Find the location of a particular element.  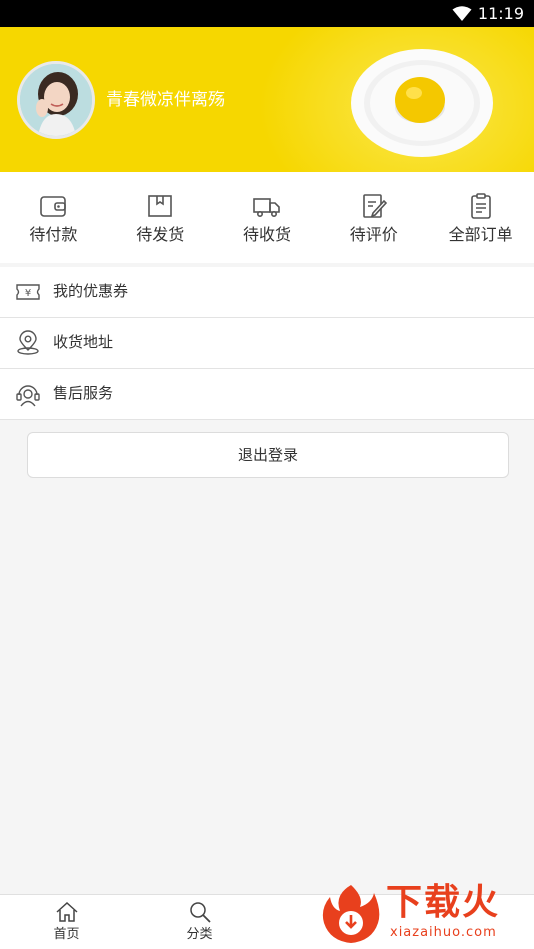

status-bar: 11:19 is located at coordinates (267, 13).